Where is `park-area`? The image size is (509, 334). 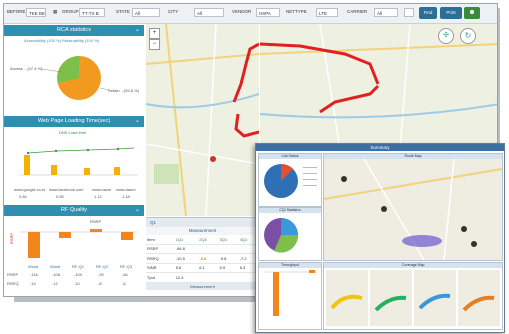
park-area is located at coordinates (166, 174).